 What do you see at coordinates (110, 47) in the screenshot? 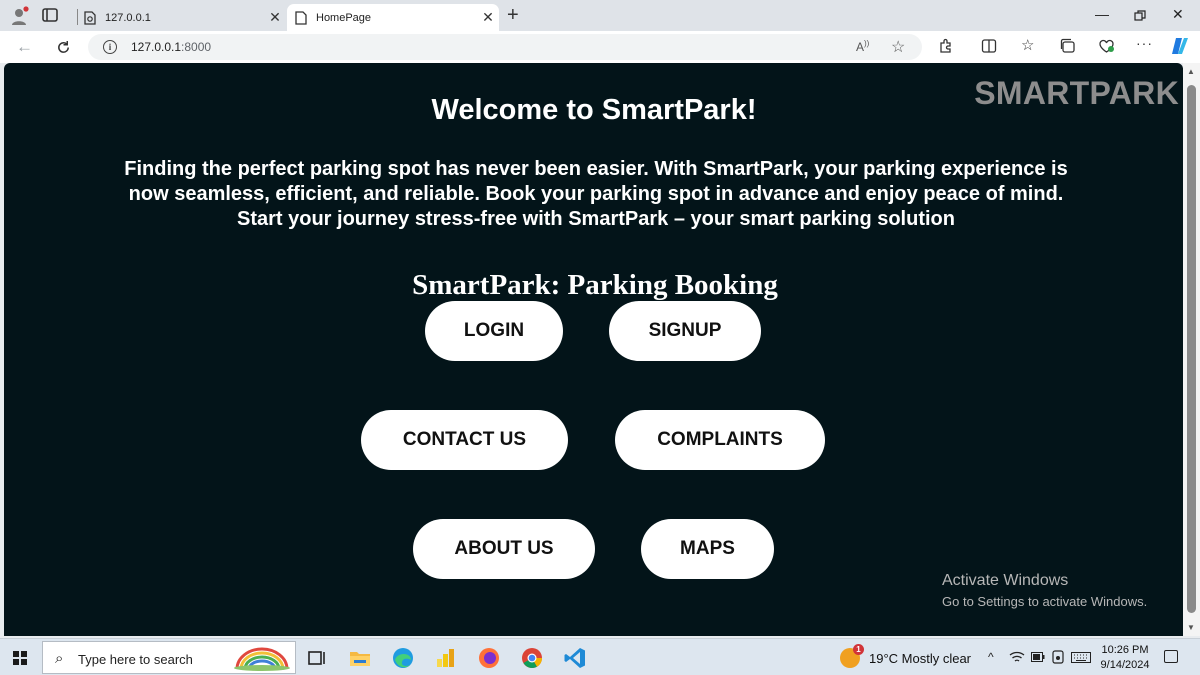
I see `site-info-icon: i` at bounding box center [110, 47].